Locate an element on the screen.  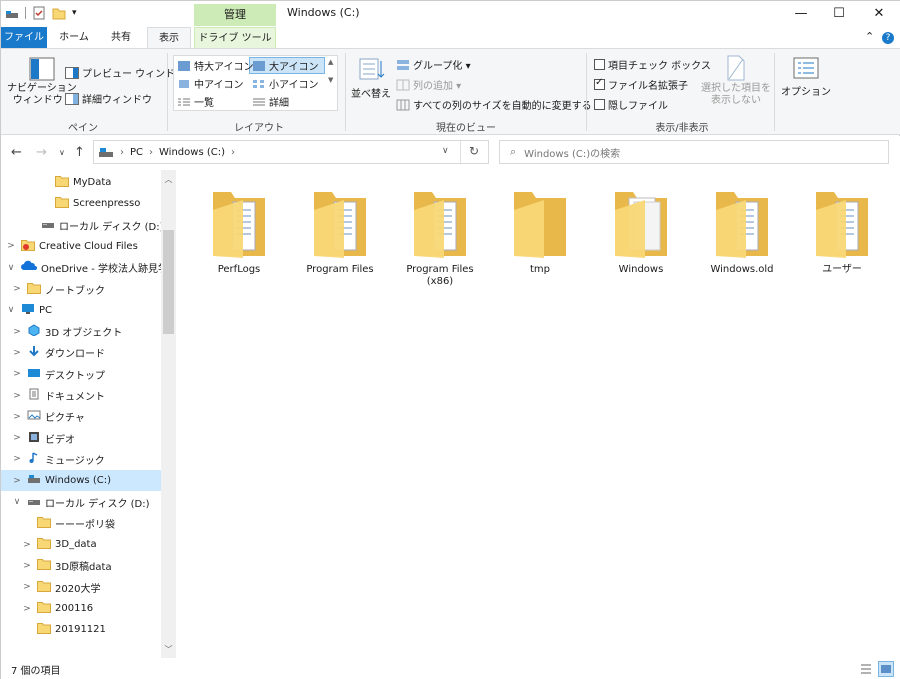
tab-share: 共有 is located at coordinates (121, 37).